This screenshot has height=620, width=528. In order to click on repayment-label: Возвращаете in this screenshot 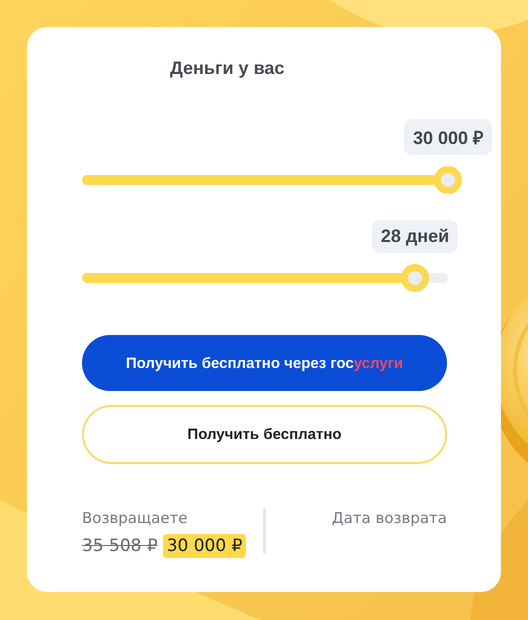, I will do `click(135, 518)`.